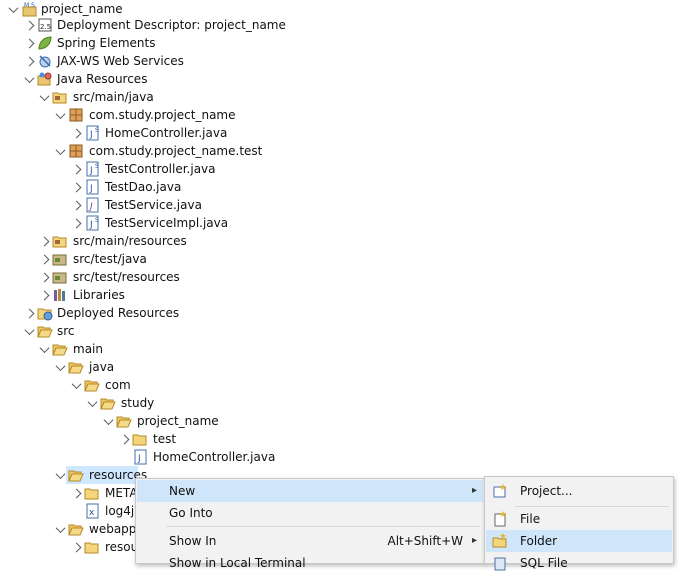 This screenshot has width=678, height=578. Describe the element at coordinates (88, 349) in the screenshot. I see `tree-item-label: main` at that location.